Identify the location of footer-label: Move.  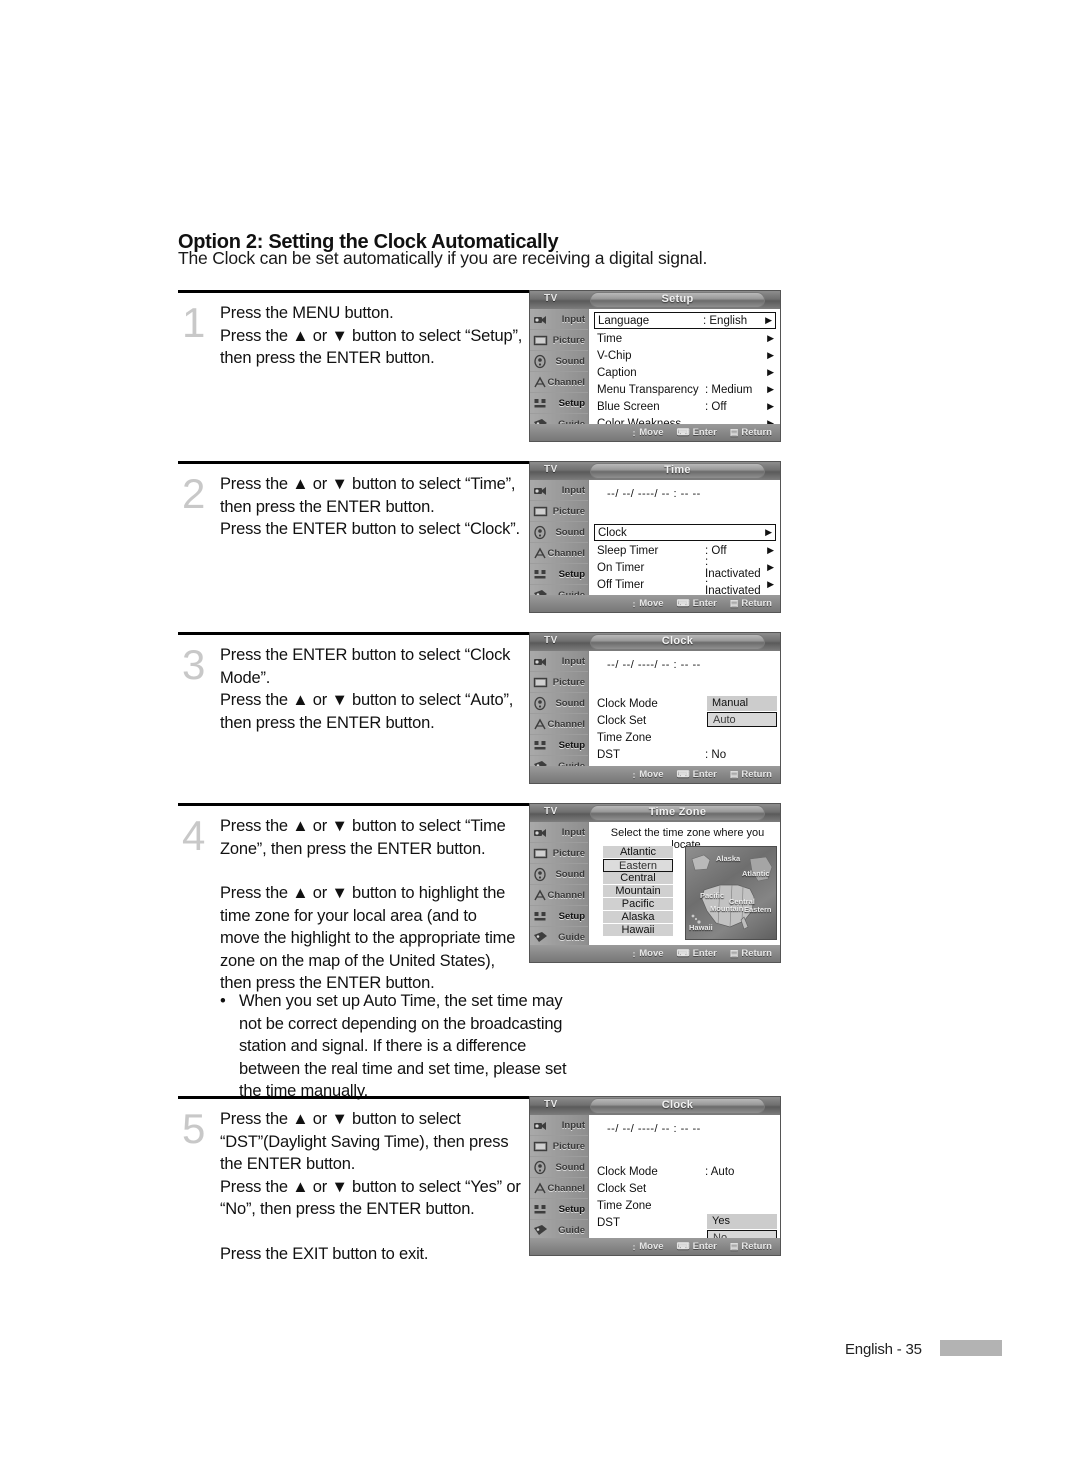
(651, 603).